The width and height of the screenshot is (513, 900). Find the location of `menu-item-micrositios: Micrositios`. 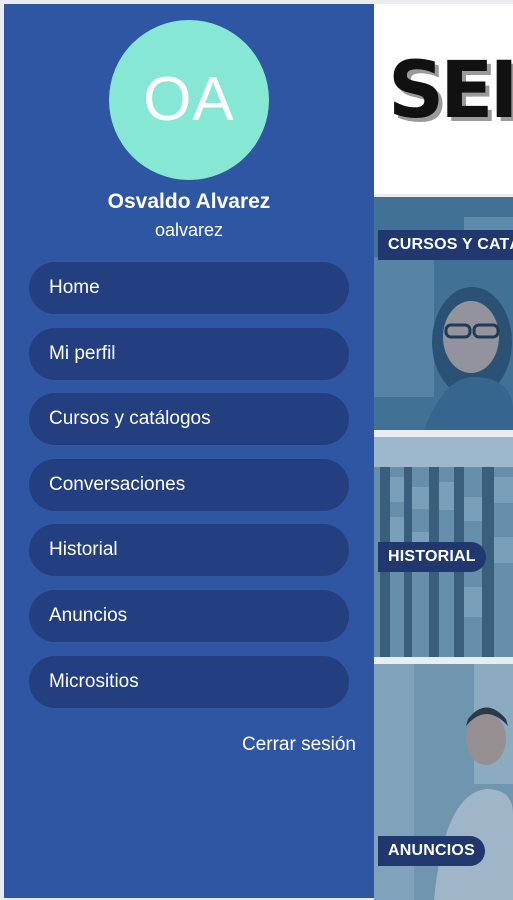

menu-item-micrositios: Micrositios is located at coordinates (189, 681).